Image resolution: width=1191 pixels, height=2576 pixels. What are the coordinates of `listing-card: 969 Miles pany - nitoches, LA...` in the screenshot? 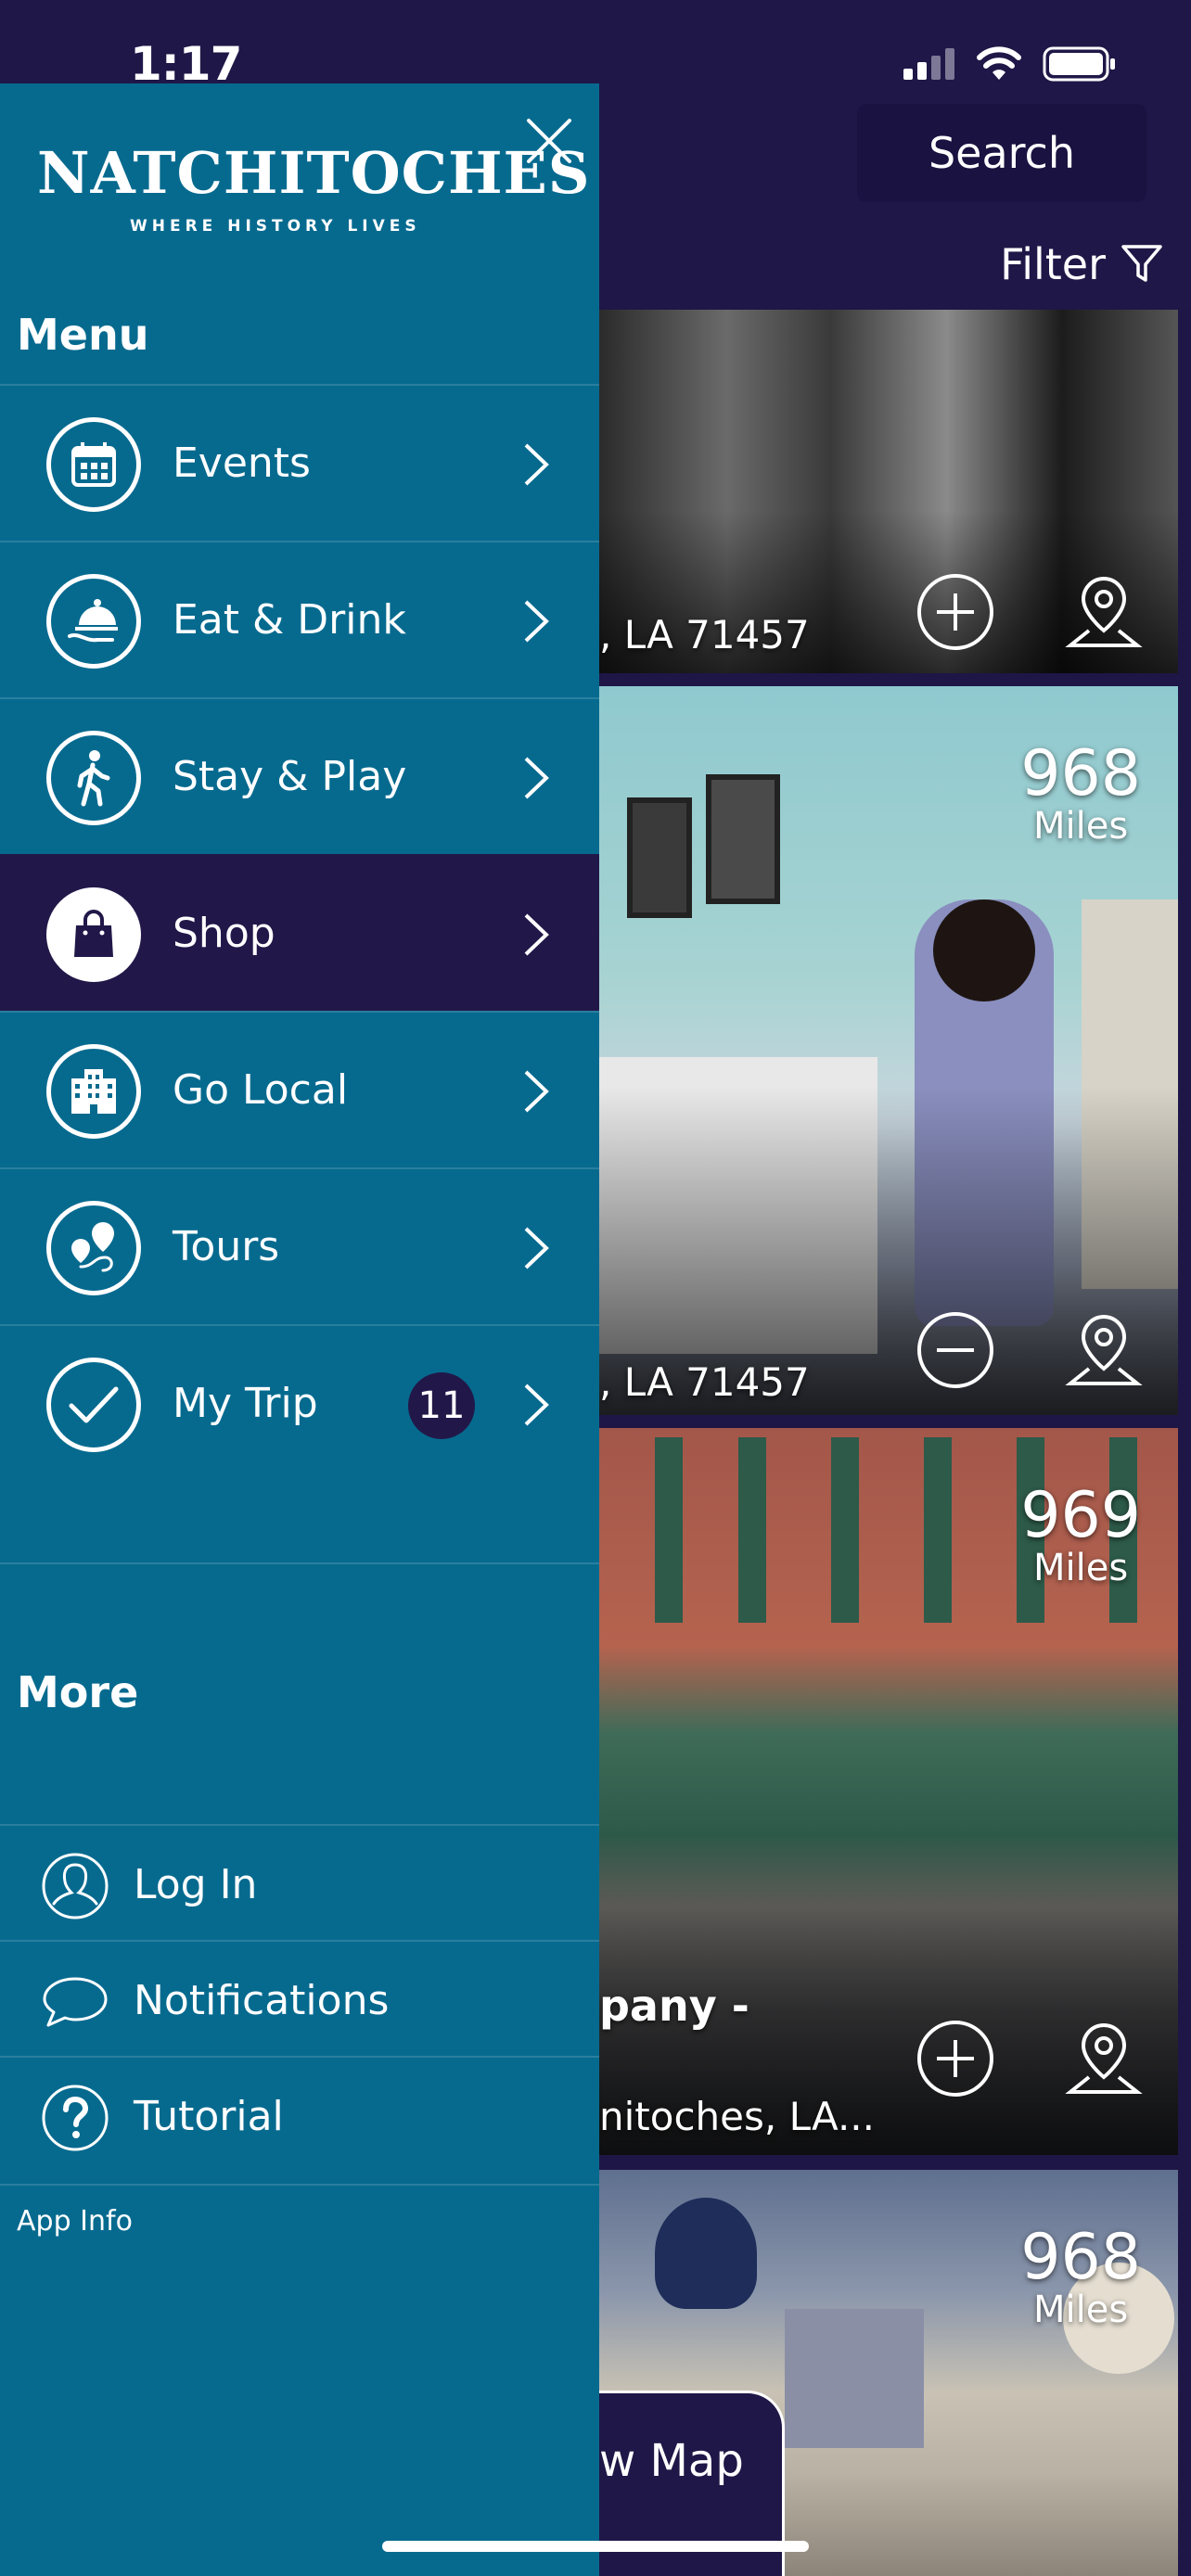 It's located at (888, 1792).